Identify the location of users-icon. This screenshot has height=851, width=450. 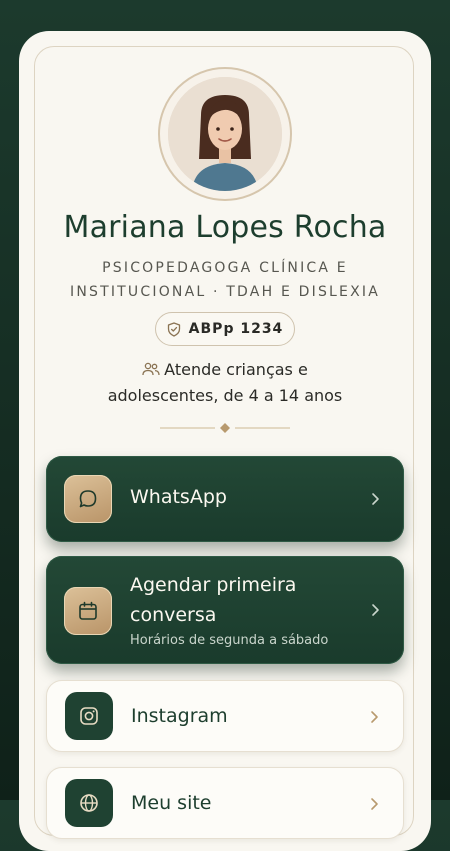
(151, 369).